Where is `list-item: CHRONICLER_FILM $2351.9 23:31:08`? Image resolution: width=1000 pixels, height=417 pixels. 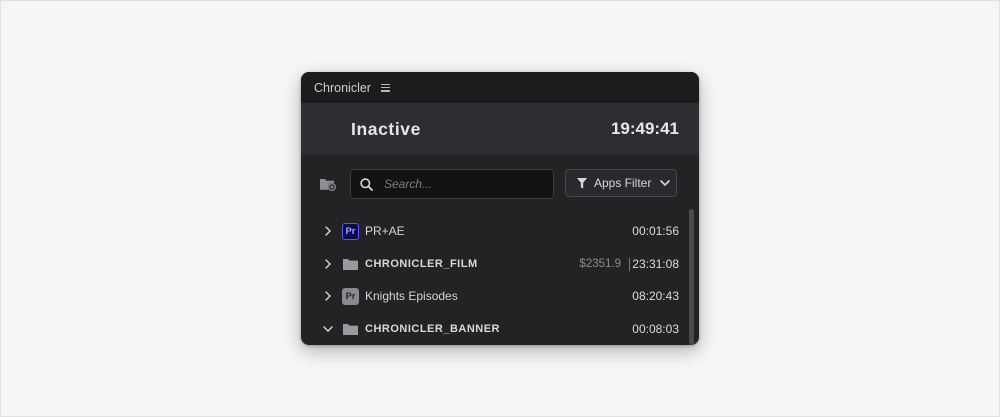
list-item: CHRONICLER_FILM $2351.9 23:31:08 is located at coordinates (500, 264).